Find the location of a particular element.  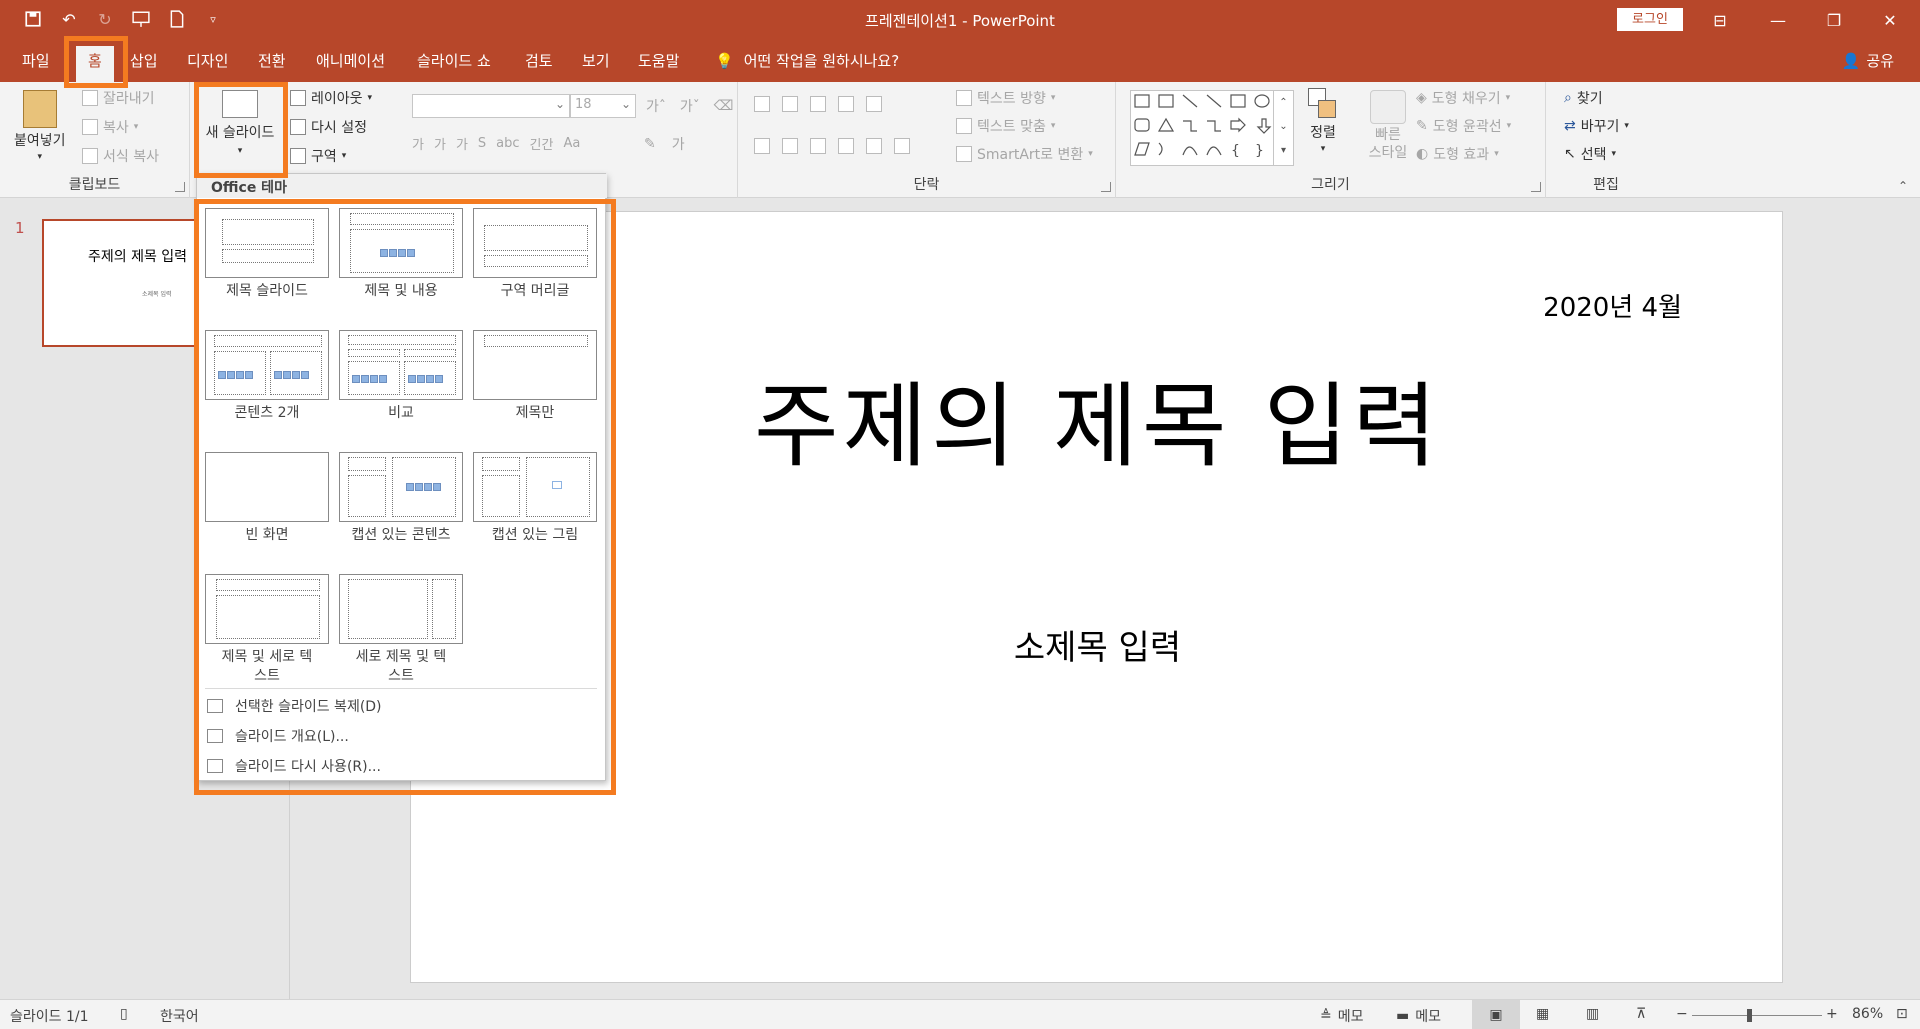

tab-review: 검토 is located at coordinates (539, 60).